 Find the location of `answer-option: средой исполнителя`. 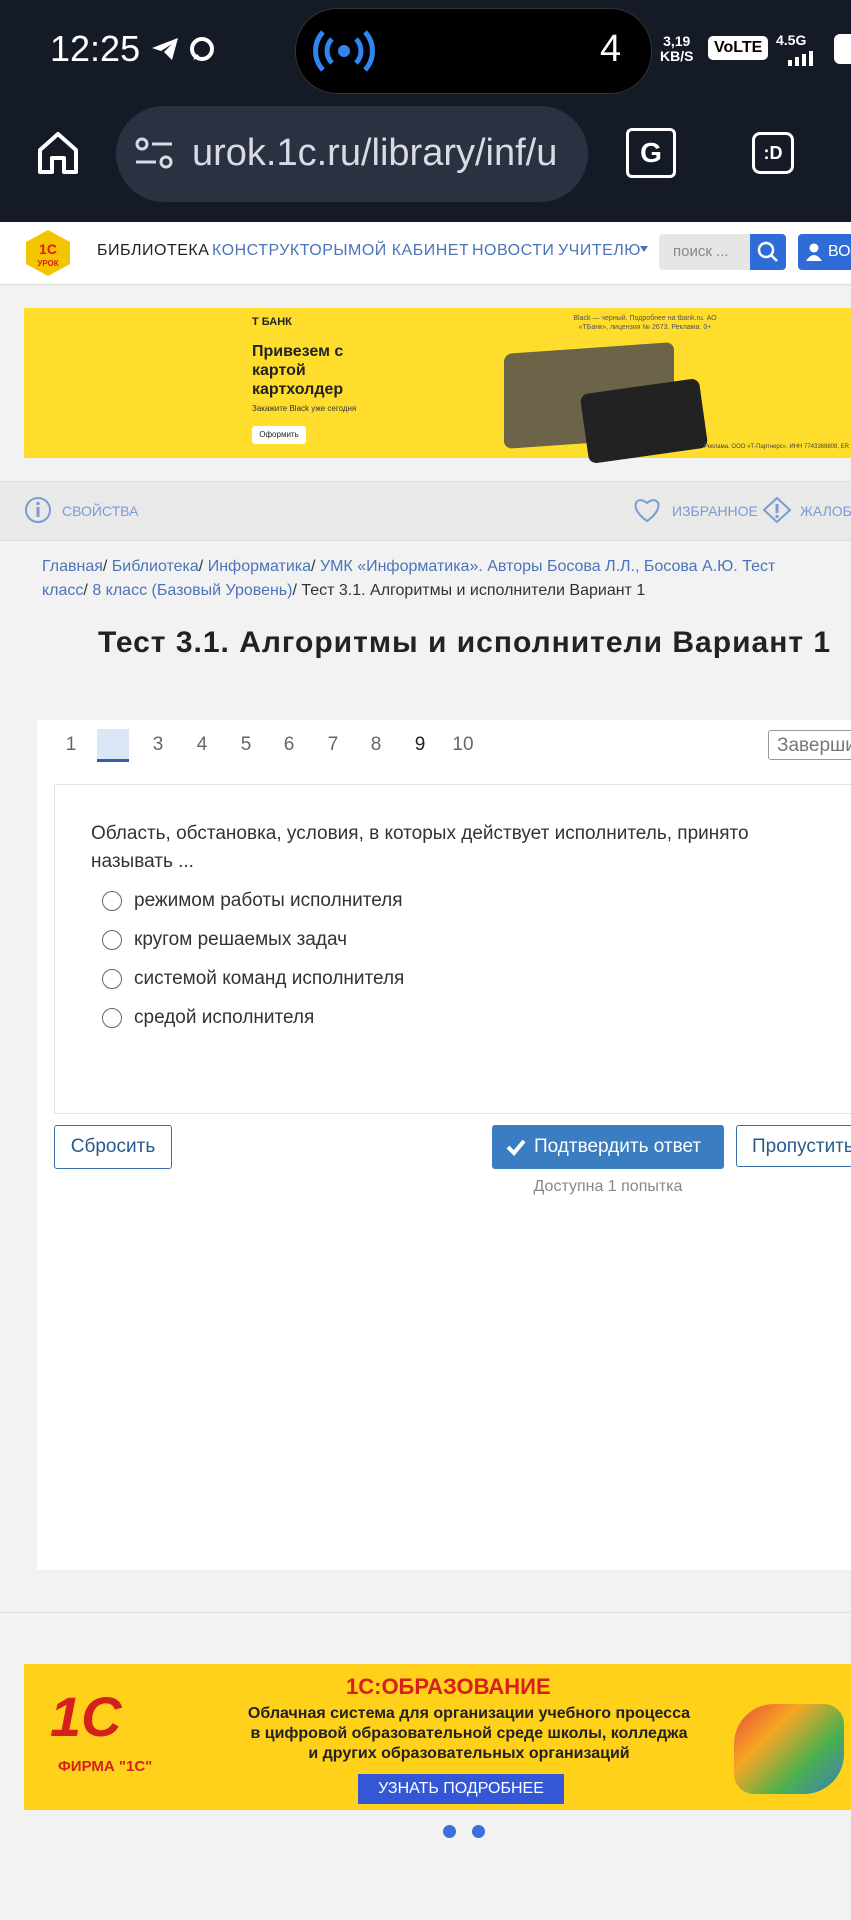

answer-option: средой исполнителя is located at coordinates (208, 1018).